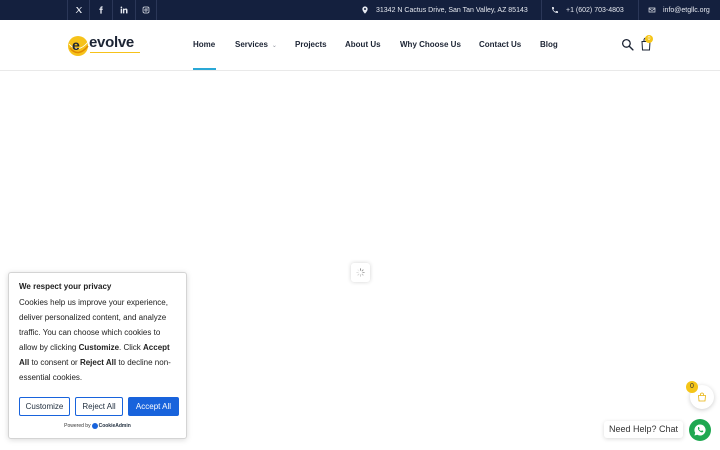  What do you see at coordinates (65, 286) in the screenshot?
I see `cookie-title: We respect your privacy` at bounding box center [65, 286].